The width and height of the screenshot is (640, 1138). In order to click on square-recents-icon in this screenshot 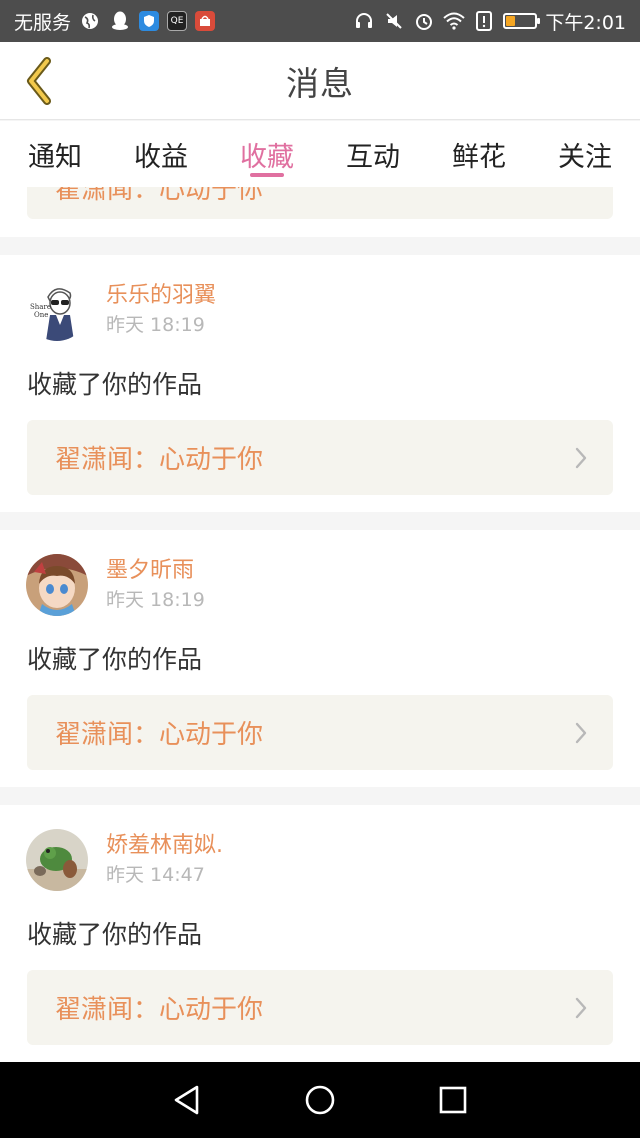, I will do `click(453, 1100)`.